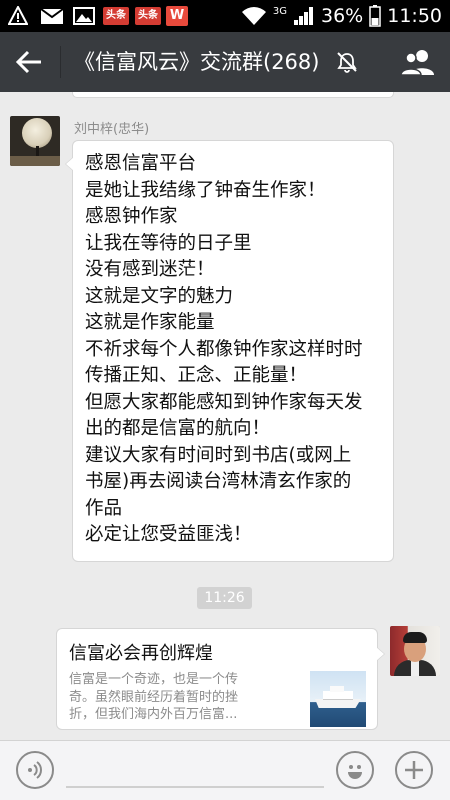 The height and width of the screenshot is (800, 450). What do you see at coordinates (177, 16) in the screenshot?
I see `wps-app-icon: W` at bounding box center [177, 16].